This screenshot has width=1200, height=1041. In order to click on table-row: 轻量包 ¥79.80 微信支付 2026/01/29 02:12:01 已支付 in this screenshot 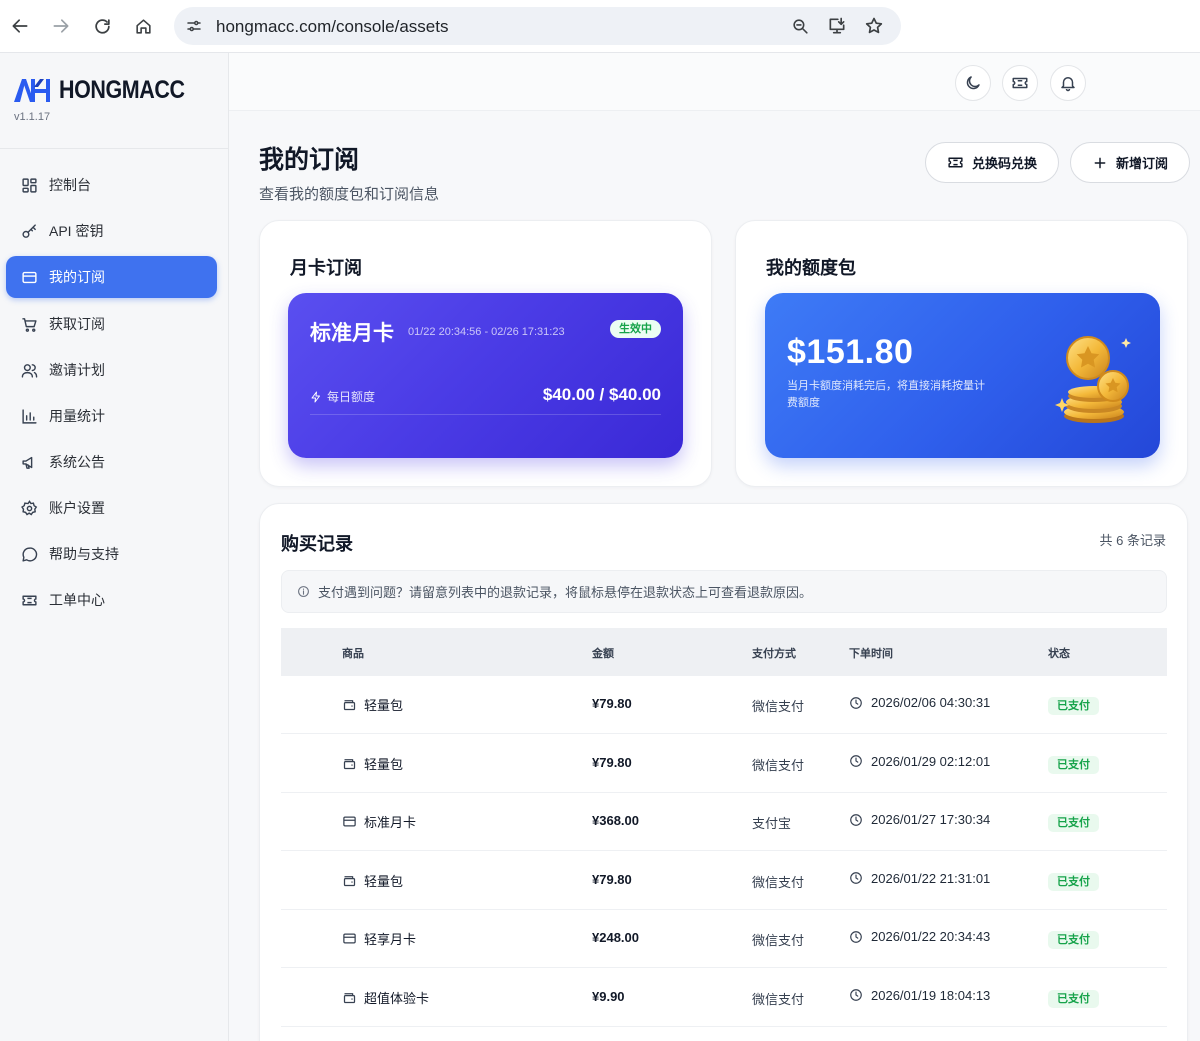, I will do `click(724, 764)`.